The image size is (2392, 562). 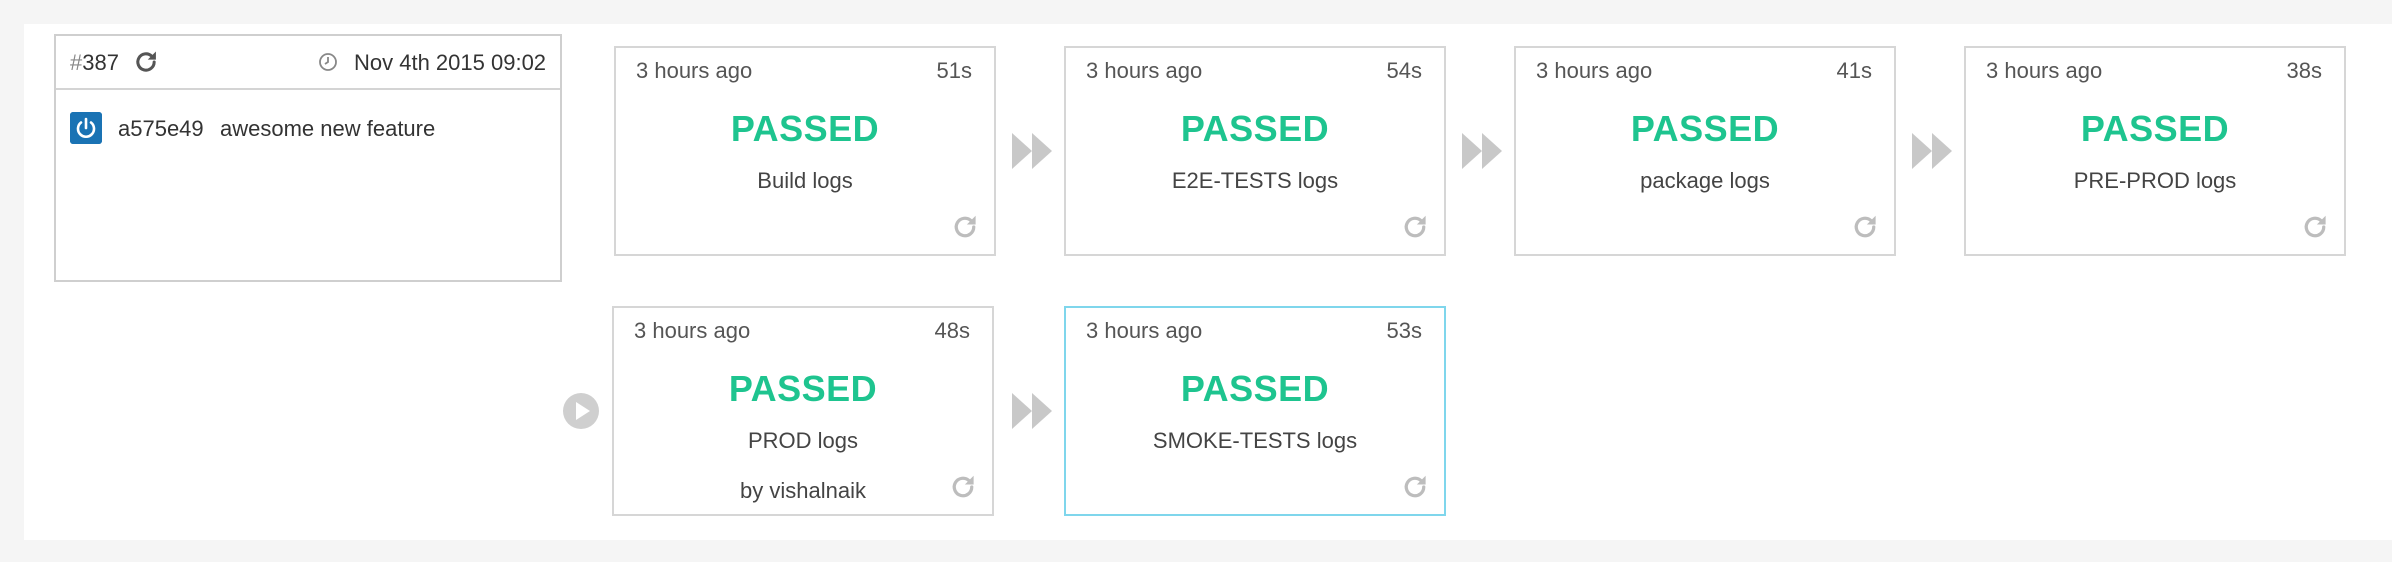 I want to click on stage-logs-link: Build logs, so click(x=805, y=181).